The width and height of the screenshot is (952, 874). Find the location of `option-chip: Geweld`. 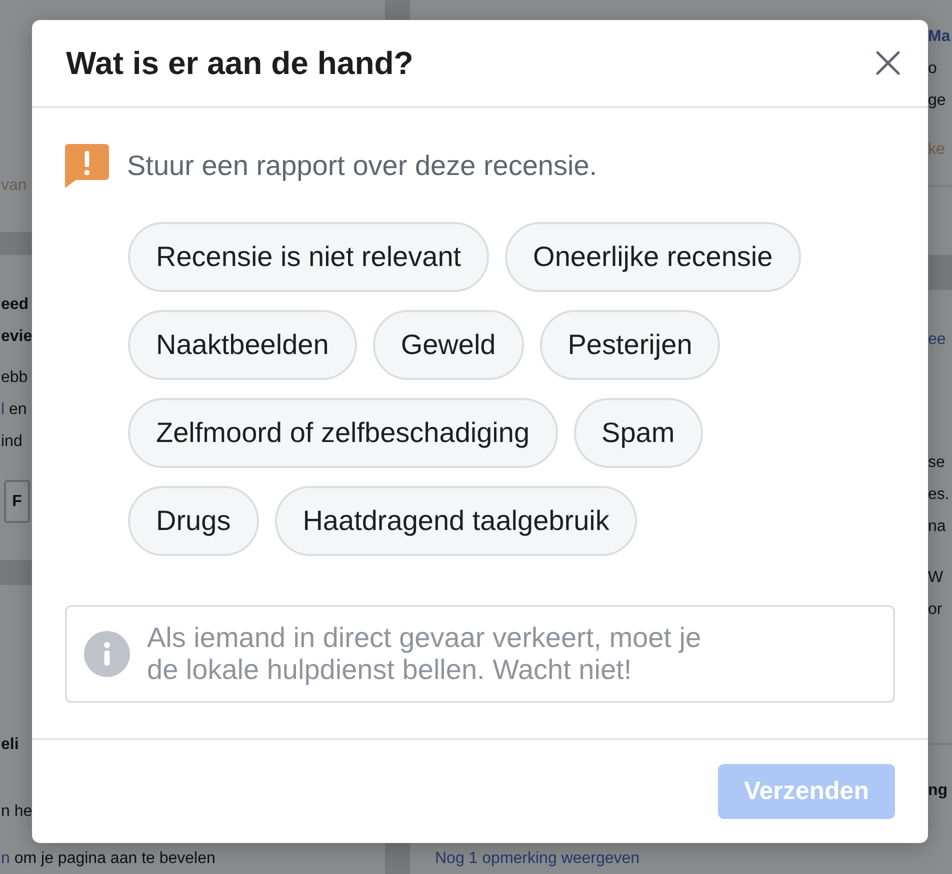

option-chip: Geweld is located at coordinates (448, 345).